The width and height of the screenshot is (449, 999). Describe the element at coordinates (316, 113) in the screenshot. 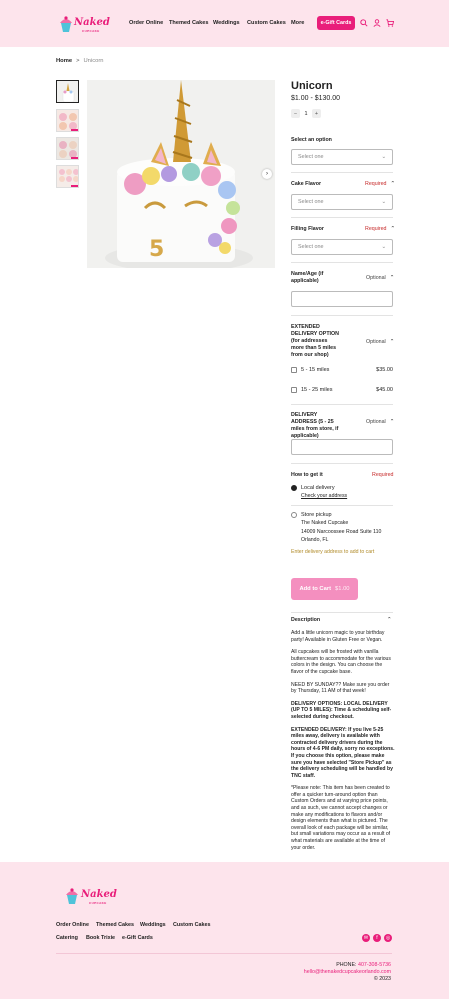

I see `qty-increase-button: +` at that location.